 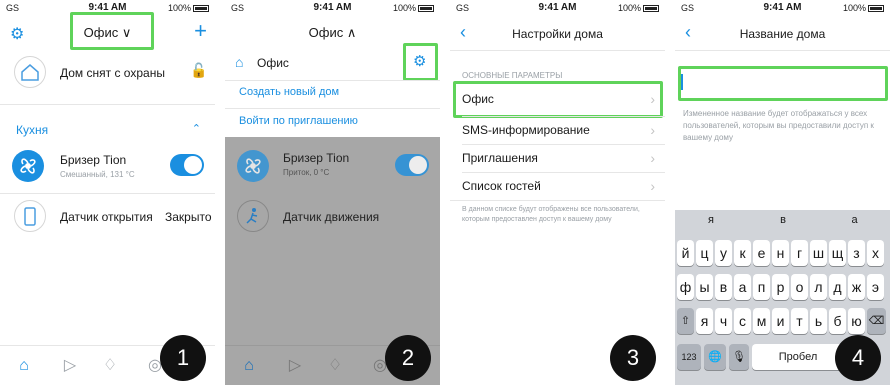 What do you see at coordinates (97, 174) in the screenshot?
I see `device-status: Смешанный, 131 °C` at bounding box center [97, 174].